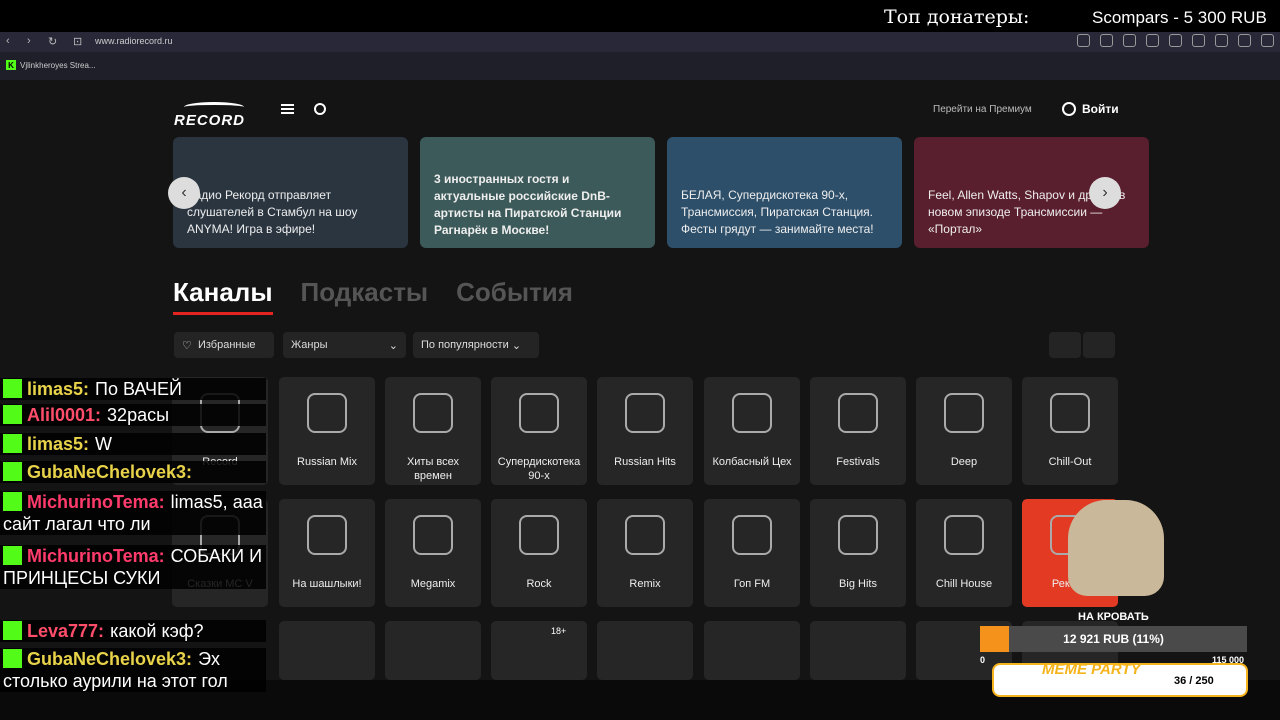  I want to click on channel-name: Big Hits, so click(858, 584).